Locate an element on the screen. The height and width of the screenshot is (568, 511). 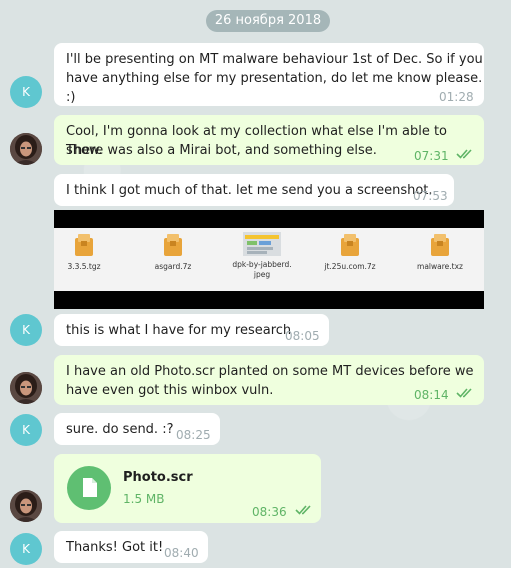
date-separator: 26 ноября 2018 is located at coordinates (268, 21).